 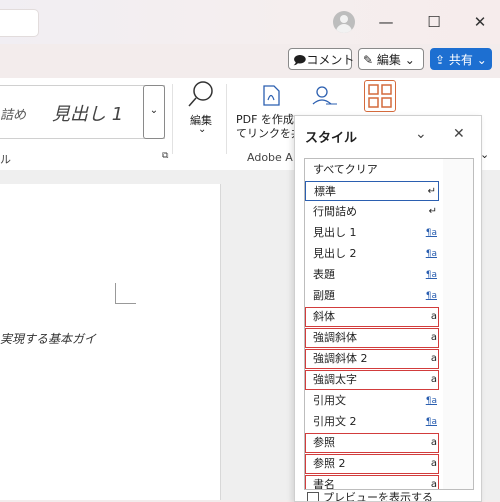 I want to click on maximize-icon: ☐, so click(x=434, y=22).